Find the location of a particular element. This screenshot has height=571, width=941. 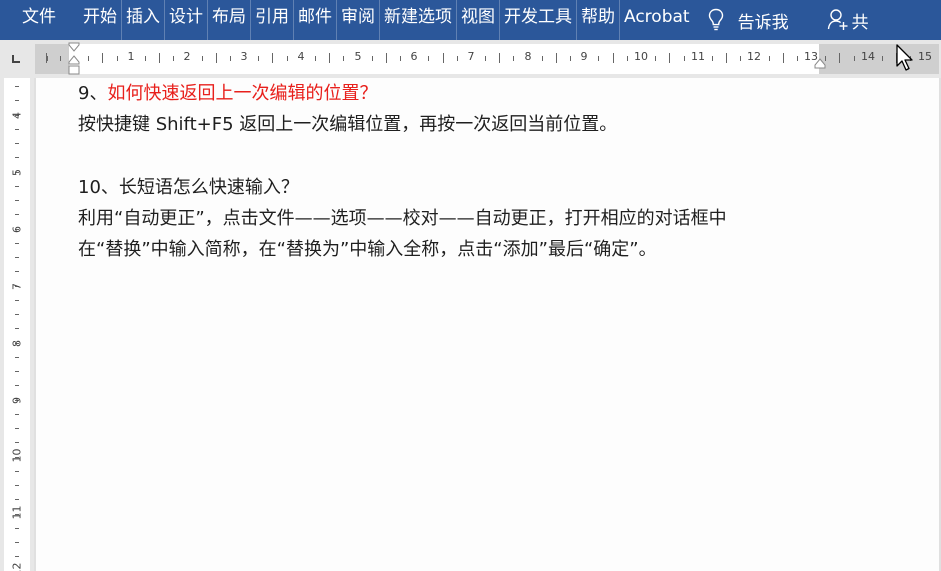

person-add-icon is located at coordinates (837, 19).